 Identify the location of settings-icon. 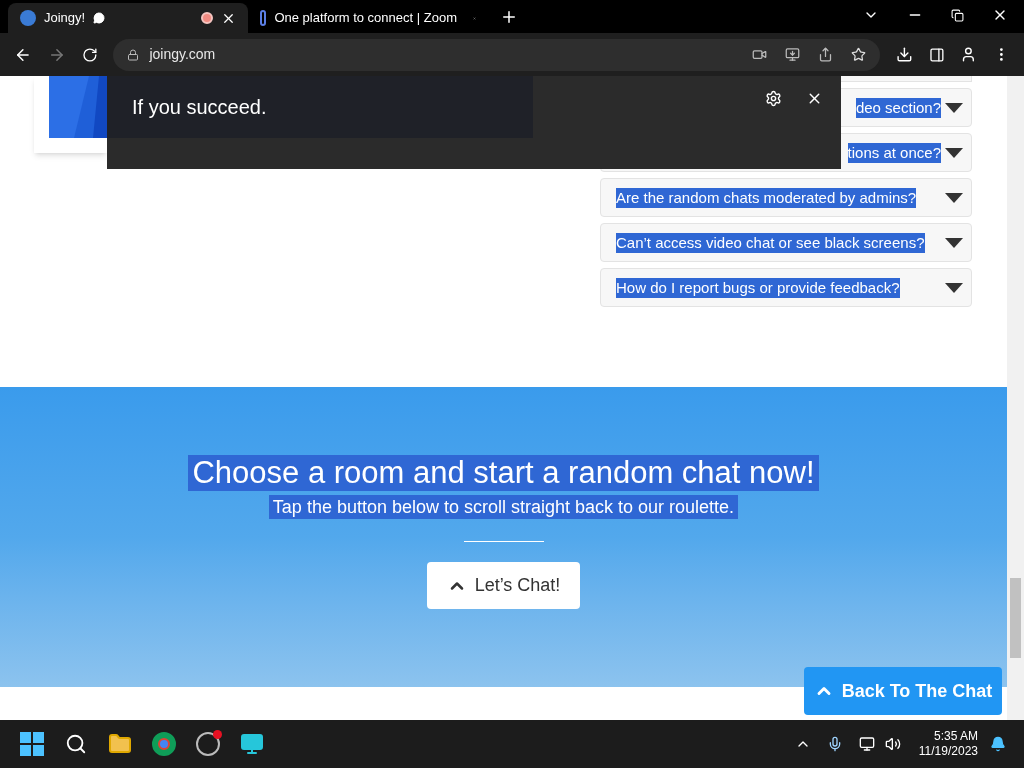
(773, 98).